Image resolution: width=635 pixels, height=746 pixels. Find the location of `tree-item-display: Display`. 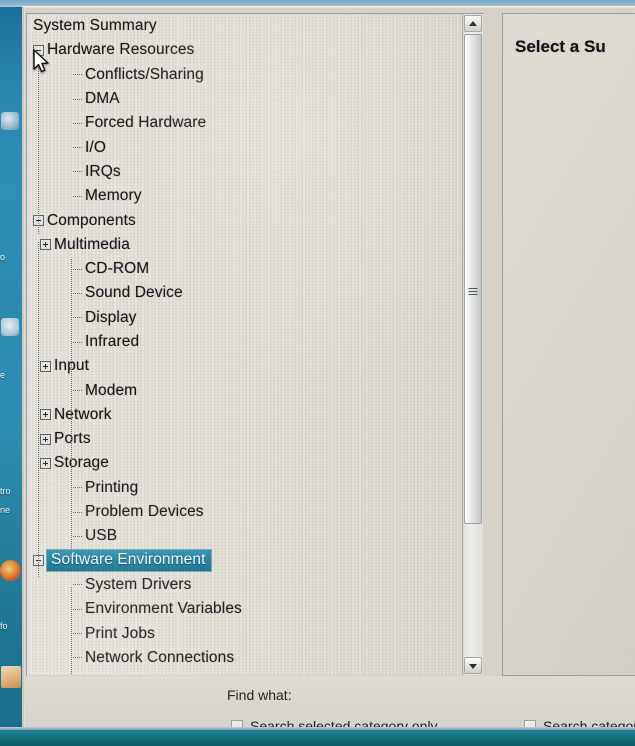

tree-item-display: Display is located at coordinates (245, 318).